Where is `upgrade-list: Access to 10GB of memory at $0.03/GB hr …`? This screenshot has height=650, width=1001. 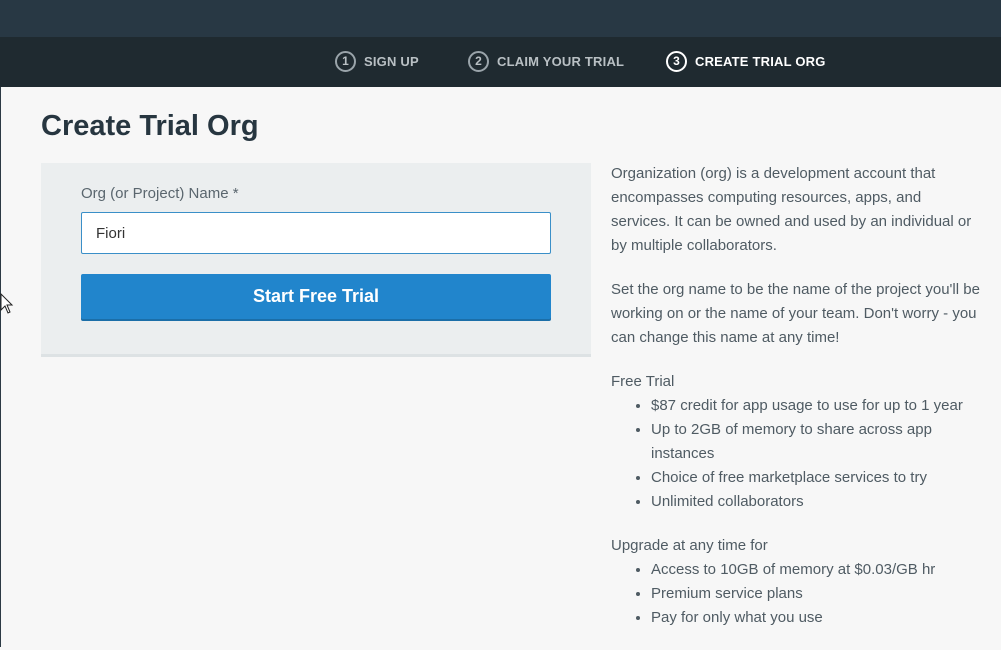 upgrade-list: Access to 10GB of memory at $0.03/GB hr … is located at coordinates (797, 594).